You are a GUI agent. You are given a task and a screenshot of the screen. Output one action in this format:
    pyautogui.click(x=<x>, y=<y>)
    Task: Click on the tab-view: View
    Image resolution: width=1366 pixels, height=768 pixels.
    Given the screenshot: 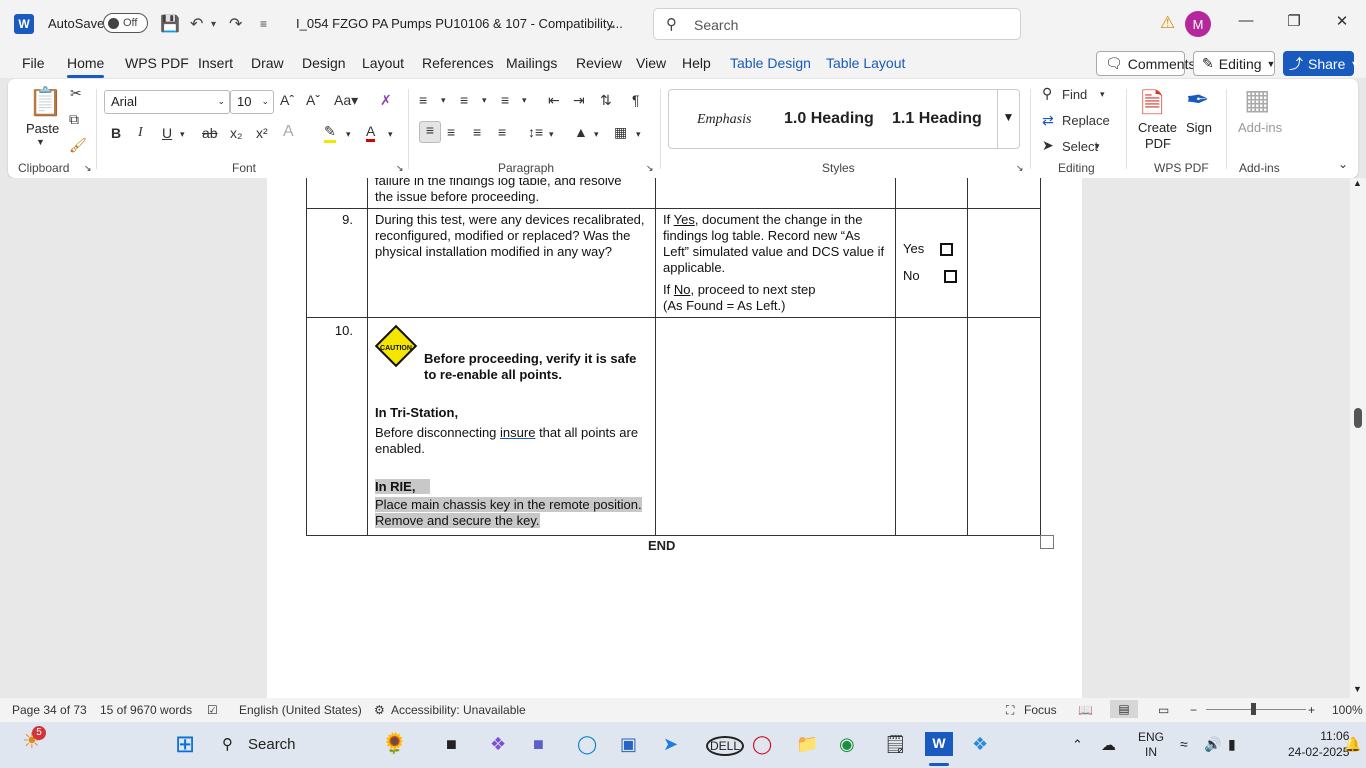 What is the action you would take?
    pyautogui.click(x=651, y=63)
    